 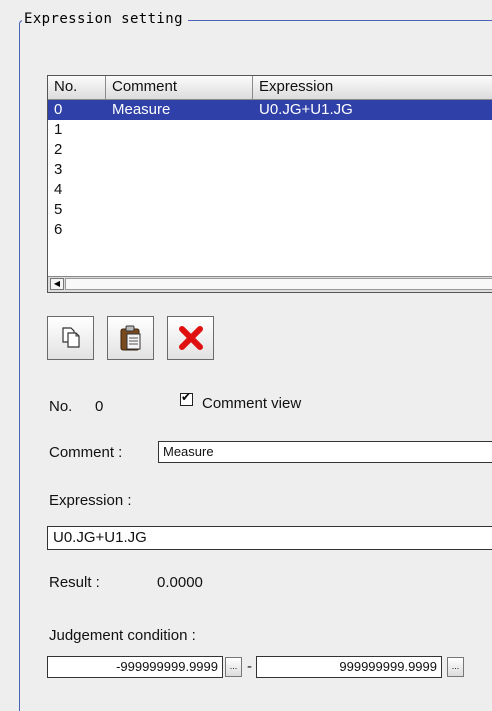 I want to click on judgement-max-input: 999999999.9999, so click(x=349, y=667).